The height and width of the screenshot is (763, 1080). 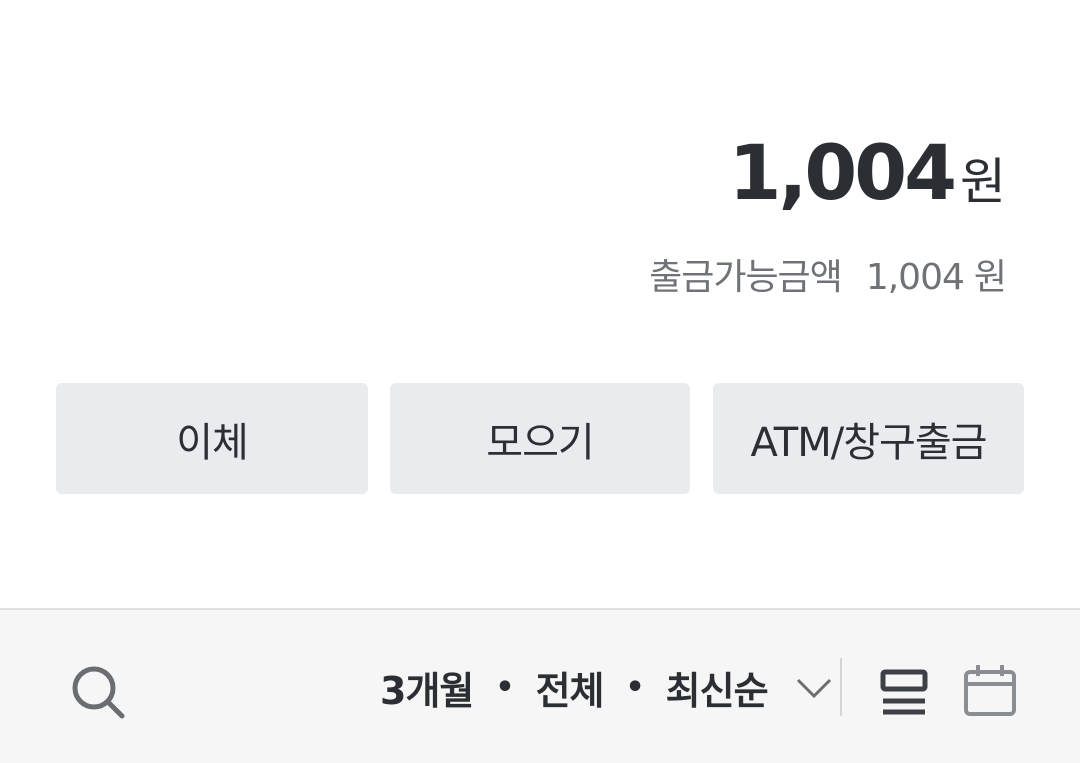 I want to click on filter-type: 전체, so click(x=570, y=691).